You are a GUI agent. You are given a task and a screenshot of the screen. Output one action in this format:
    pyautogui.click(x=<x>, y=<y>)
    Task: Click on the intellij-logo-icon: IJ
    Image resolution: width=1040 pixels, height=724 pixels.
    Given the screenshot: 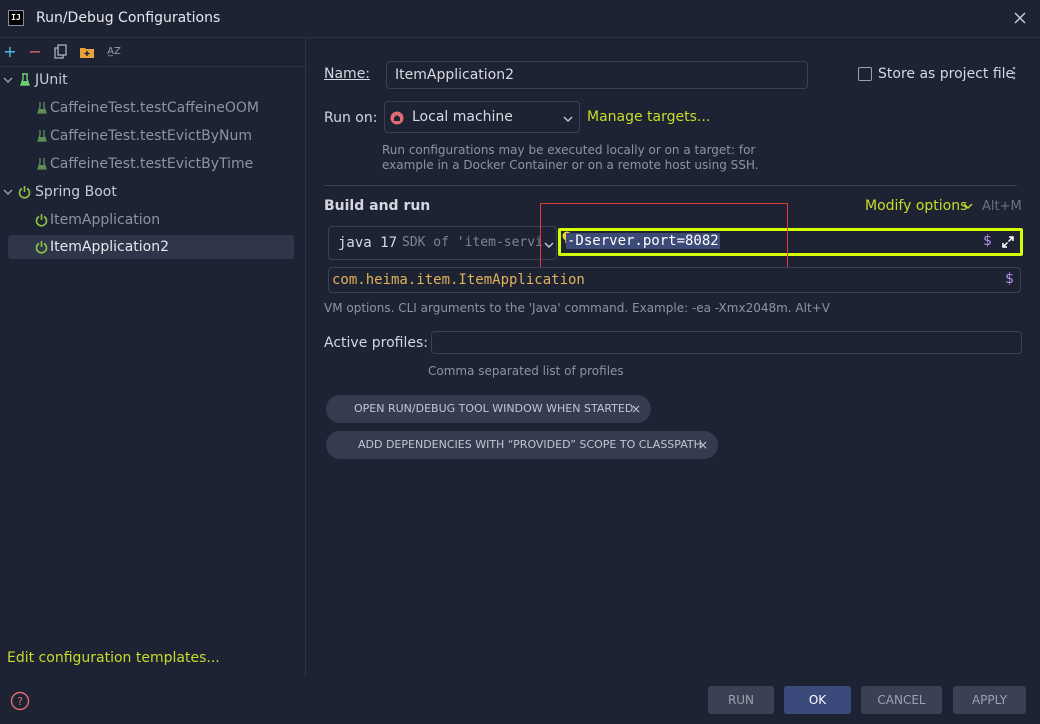 What is the action you would take?
    pyautogui.click(x=16, y=18)
    